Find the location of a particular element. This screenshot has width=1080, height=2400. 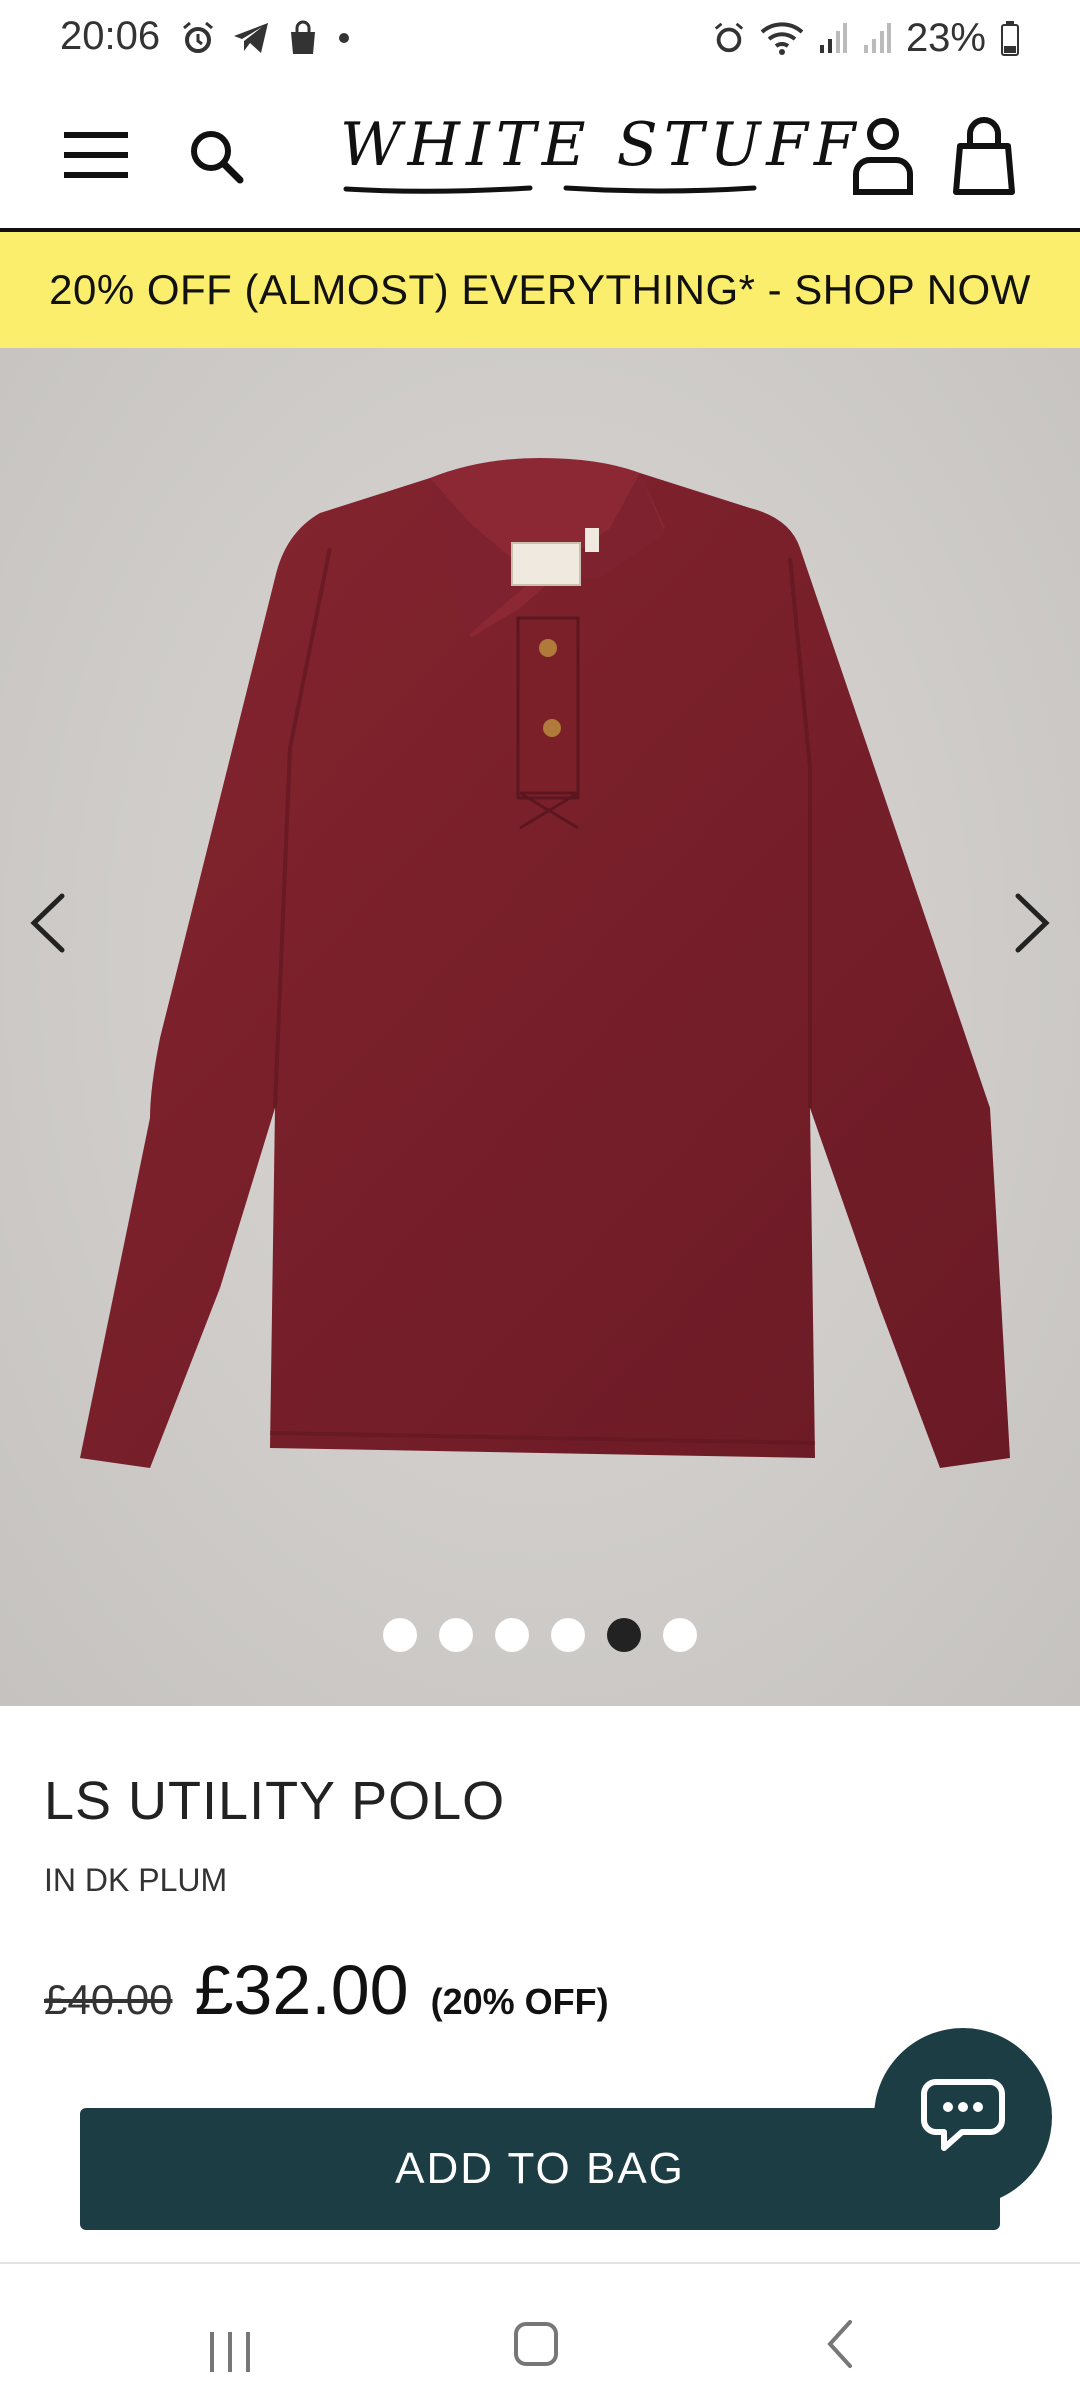

promo-banner: 20% OFF (ALMOST) EVERYTHING* - SHOP NOW is located at coordinates (540, 290).